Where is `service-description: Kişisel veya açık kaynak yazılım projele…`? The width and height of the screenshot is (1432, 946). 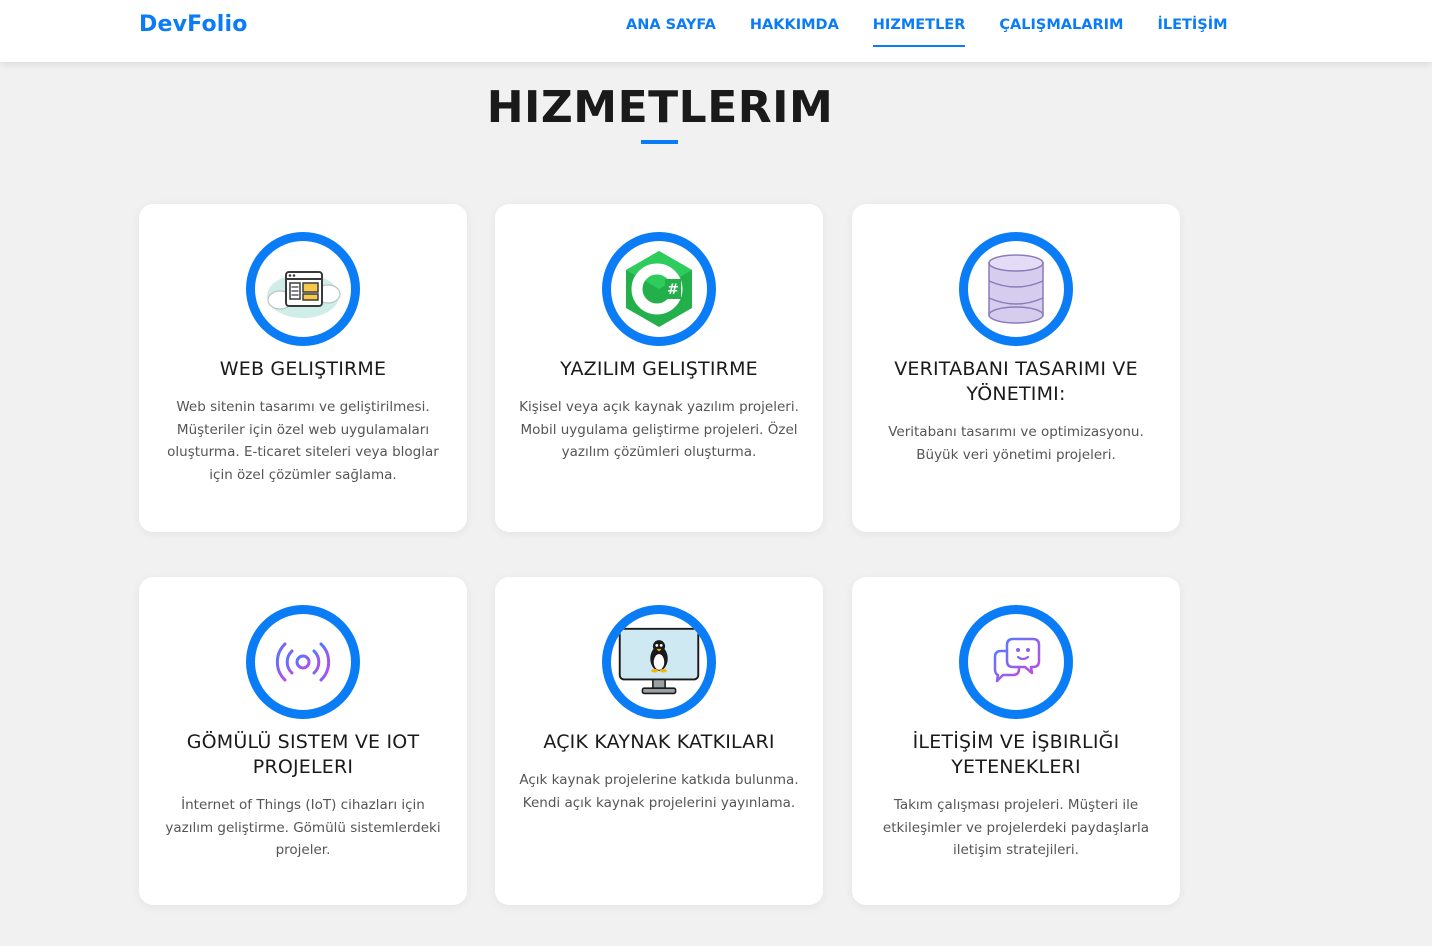
service-description: Kişisel veya açık kaynak yazılım projele… is located at coordinates (659, 429).